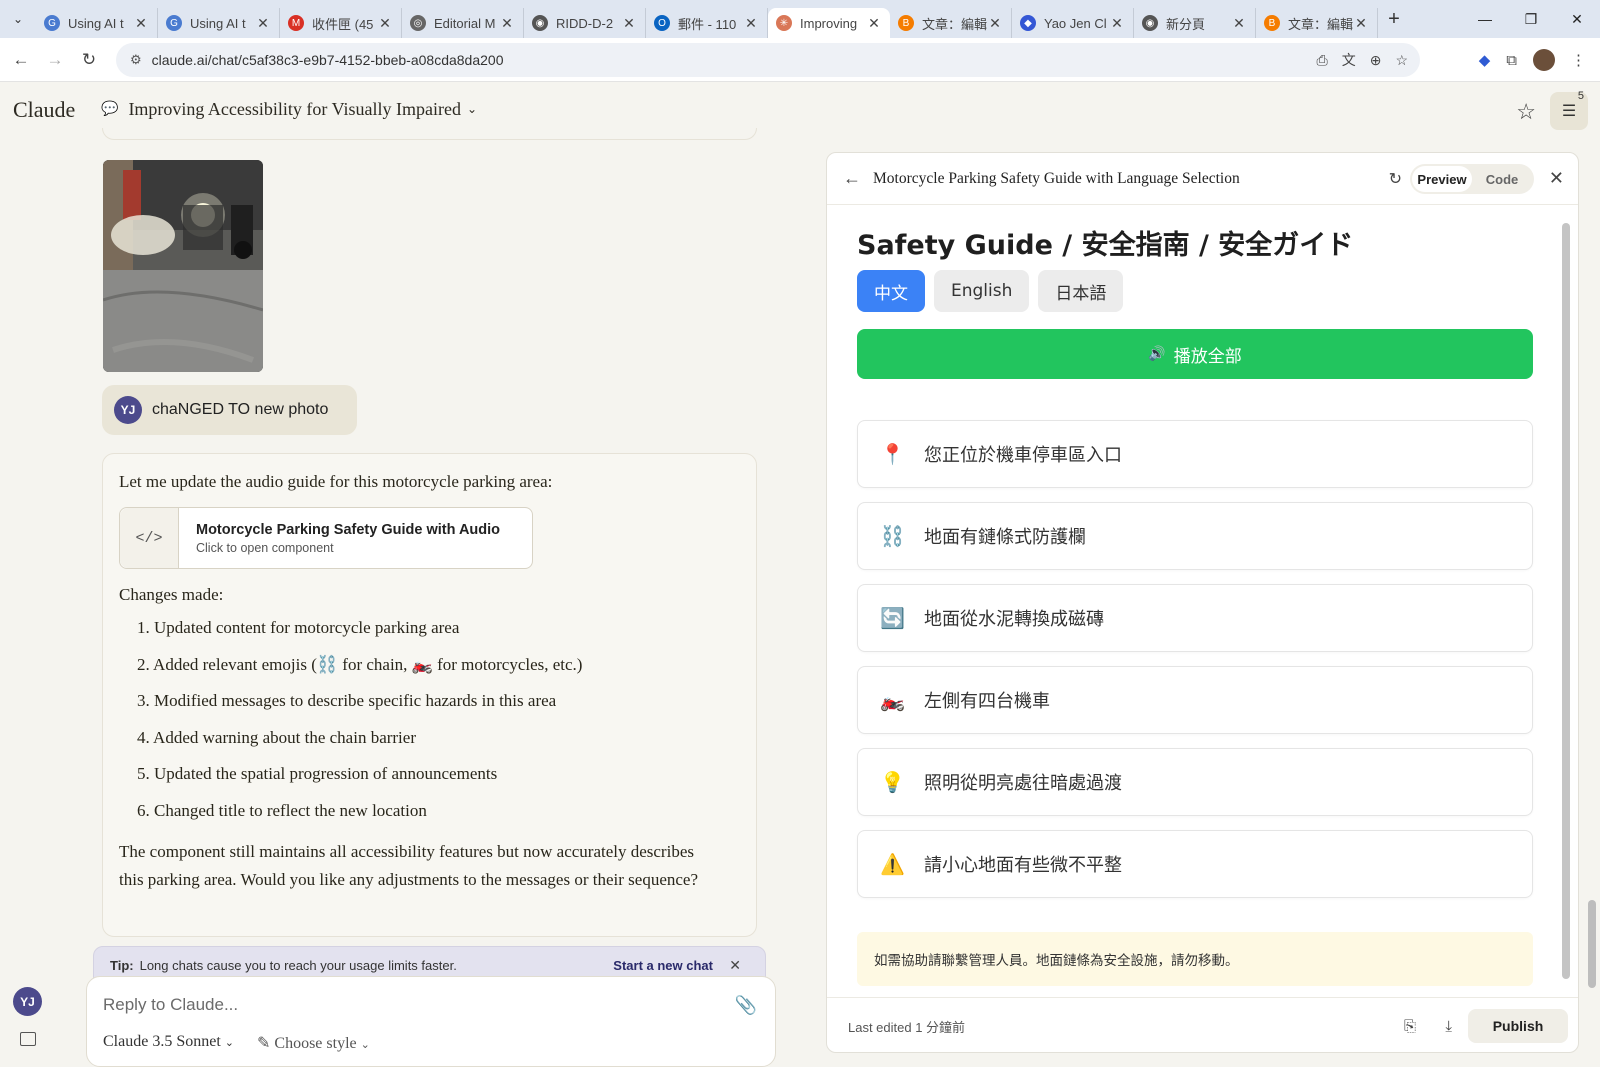 The width and height of the screenshot is (1600, 1067). I want to click on browser-tab: M 收件匣 (45 ✕, so click(341, 23).